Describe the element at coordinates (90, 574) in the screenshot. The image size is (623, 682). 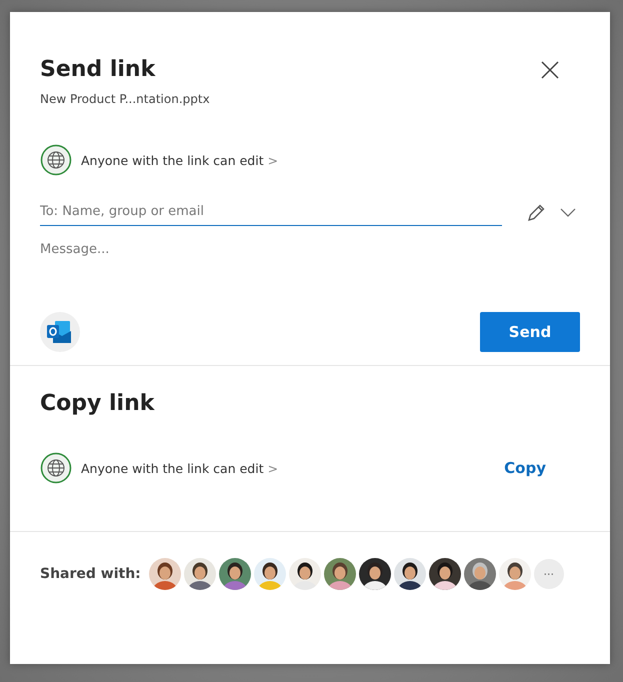
I see `shared-with-label: Shared with:` at that location.